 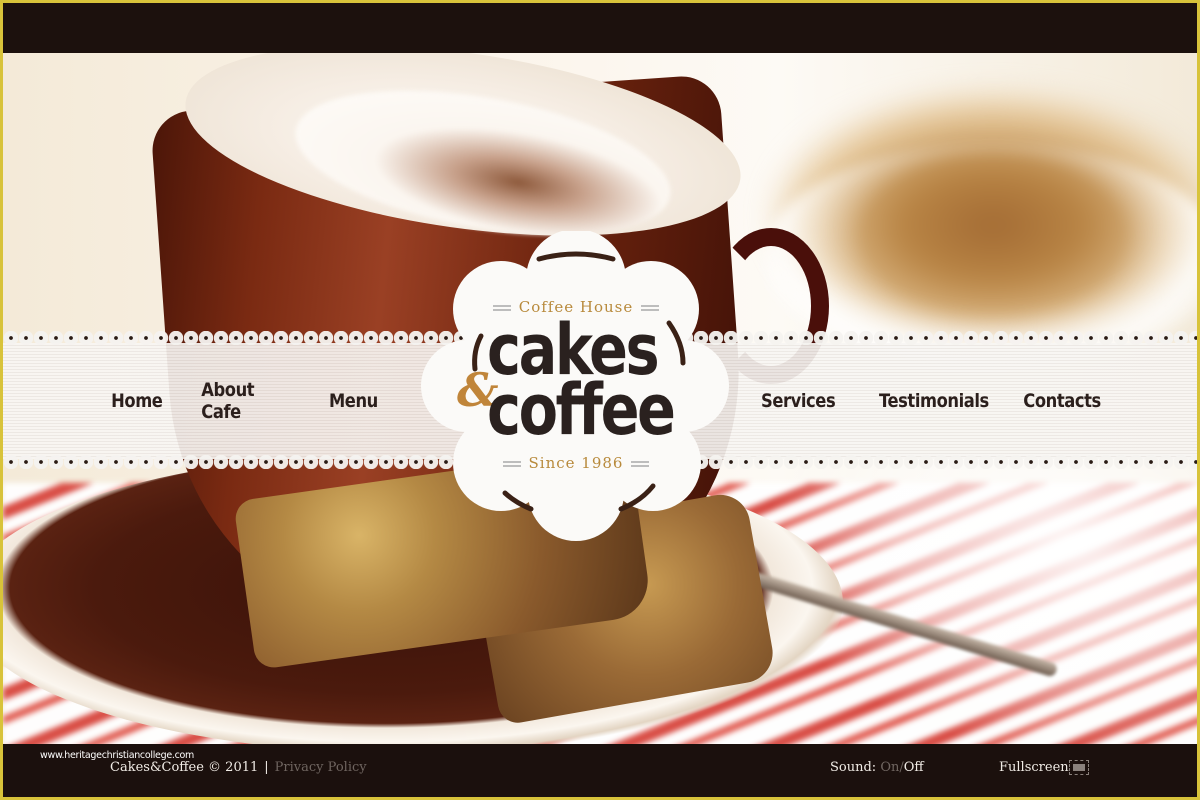 What do you see at coordinates (600, 28) in the screenshot?
I see `top-bar` at bounding box center [600, 28].